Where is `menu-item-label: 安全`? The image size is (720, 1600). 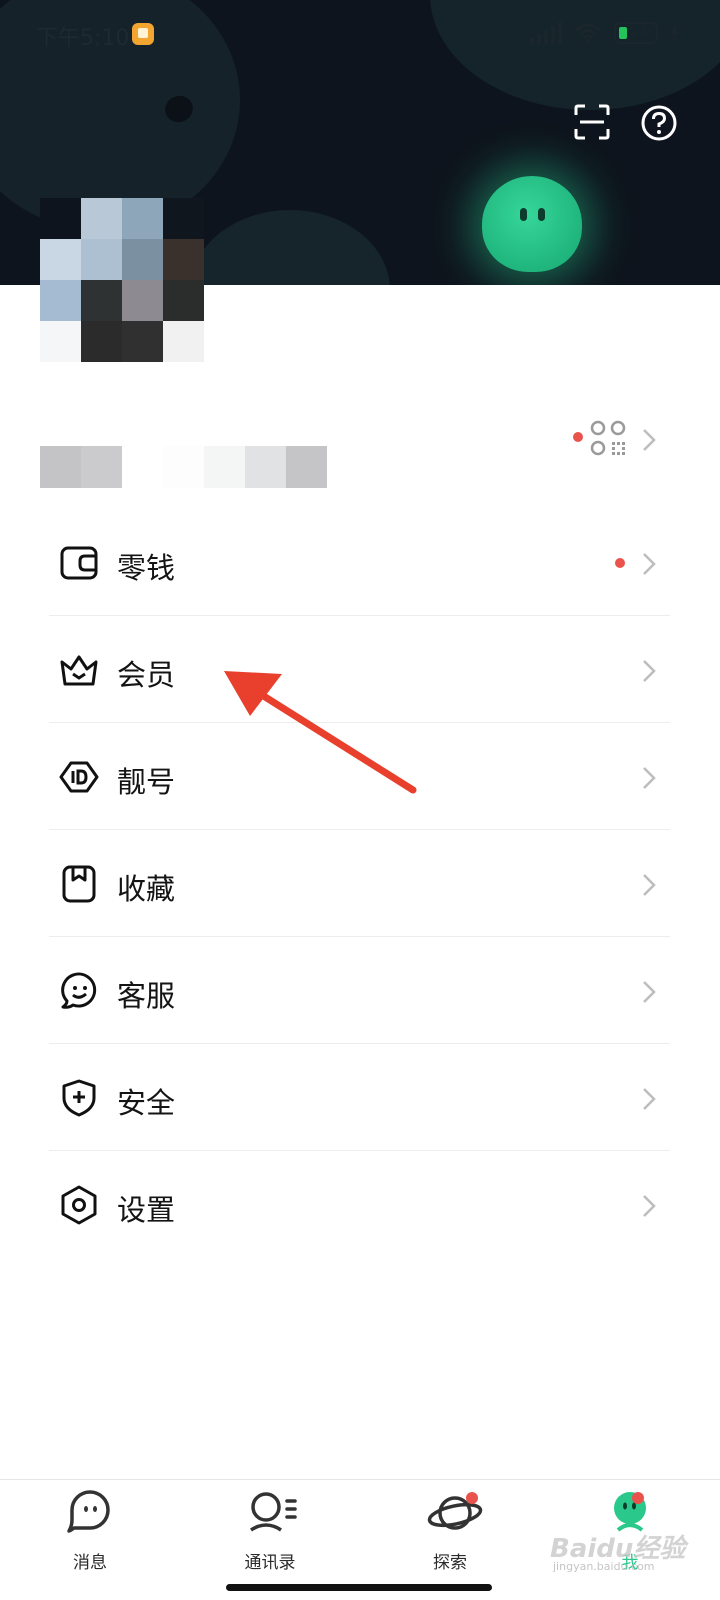 menu-item-label: 安全 is located at coordinates (146, 1103).